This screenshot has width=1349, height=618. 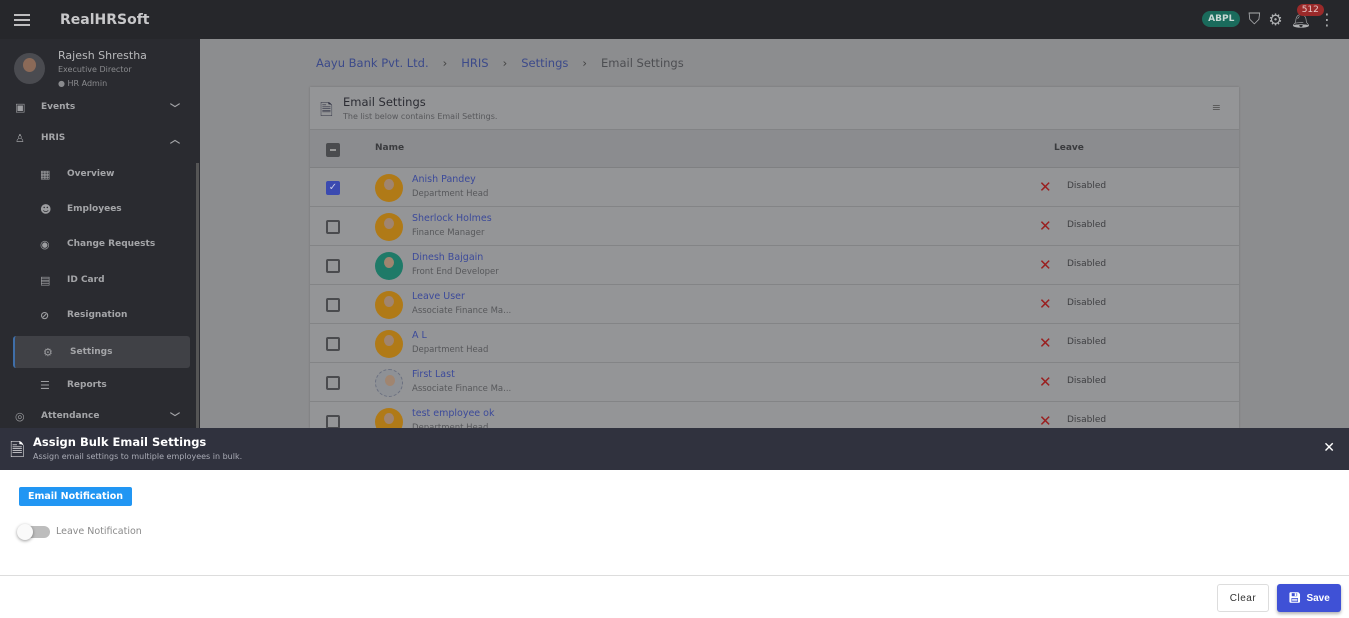 I want to click on people-icon: ☻, so click(x=46, y=209).